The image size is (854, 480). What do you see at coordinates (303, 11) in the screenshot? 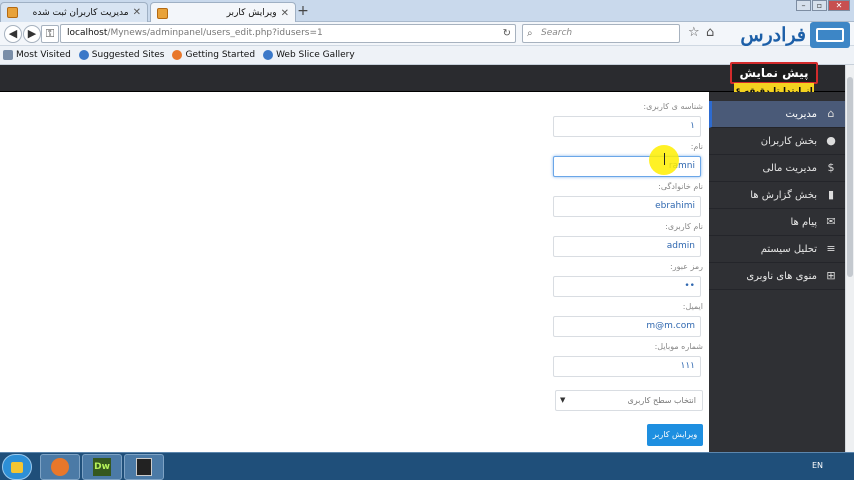
I see `new-tab-button: +` at bounding box center [303, 11].